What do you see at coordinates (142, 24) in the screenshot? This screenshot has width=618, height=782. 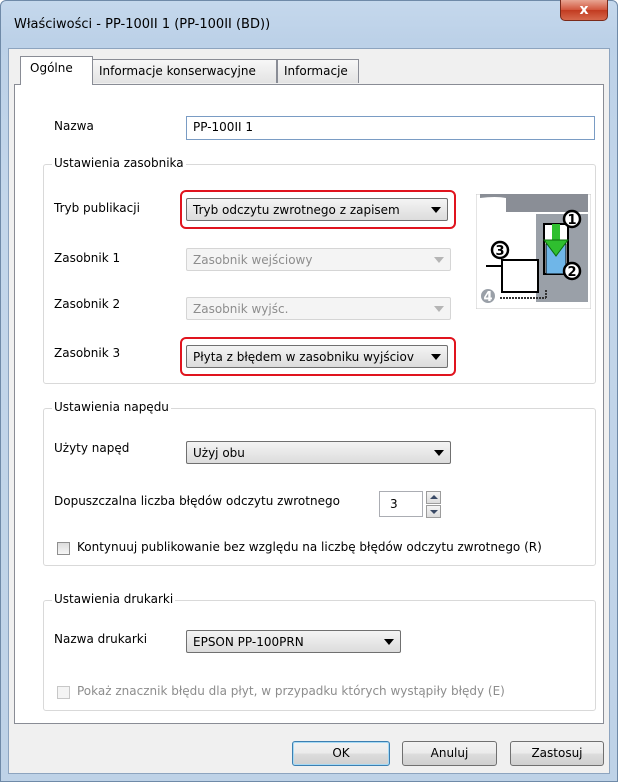 I see `window-title: Właściwości - PP-100II 1 (PP-100II (BD))` at bounding box center [142, 24].